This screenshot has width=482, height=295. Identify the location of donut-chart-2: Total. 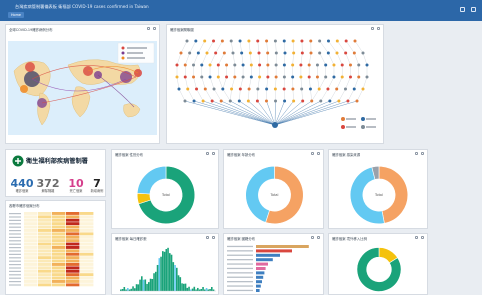
(274, 194).